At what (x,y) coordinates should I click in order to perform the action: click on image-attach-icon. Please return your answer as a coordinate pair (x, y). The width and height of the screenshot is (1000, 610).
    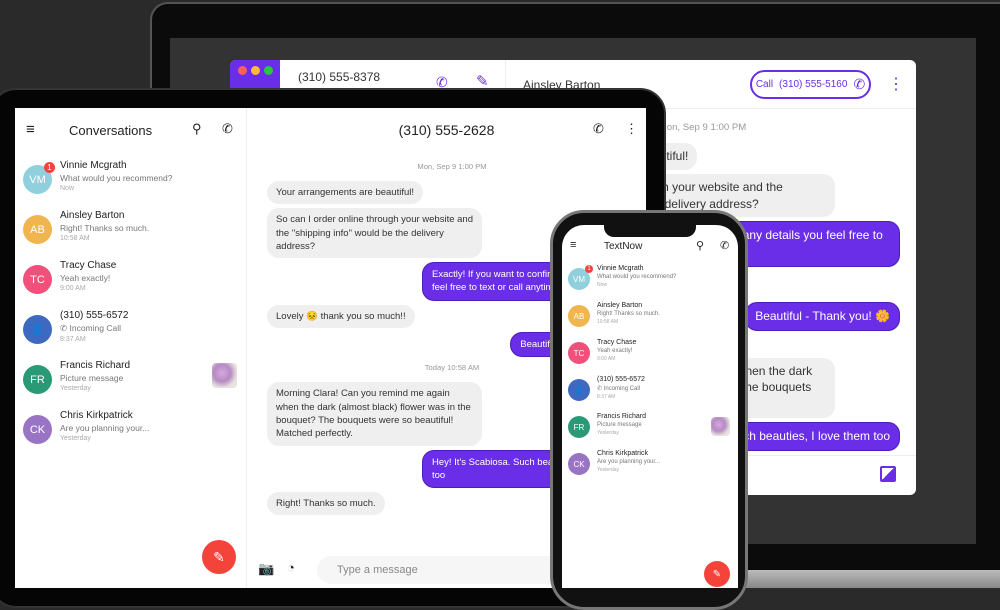
    Looking at the image, I should click on (888, 474).